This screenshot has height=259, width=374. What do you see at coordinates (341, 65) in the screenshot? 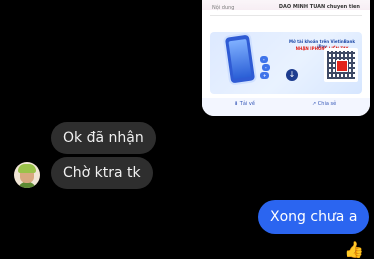
I see `qr-code` at bounding box center [341, 65].